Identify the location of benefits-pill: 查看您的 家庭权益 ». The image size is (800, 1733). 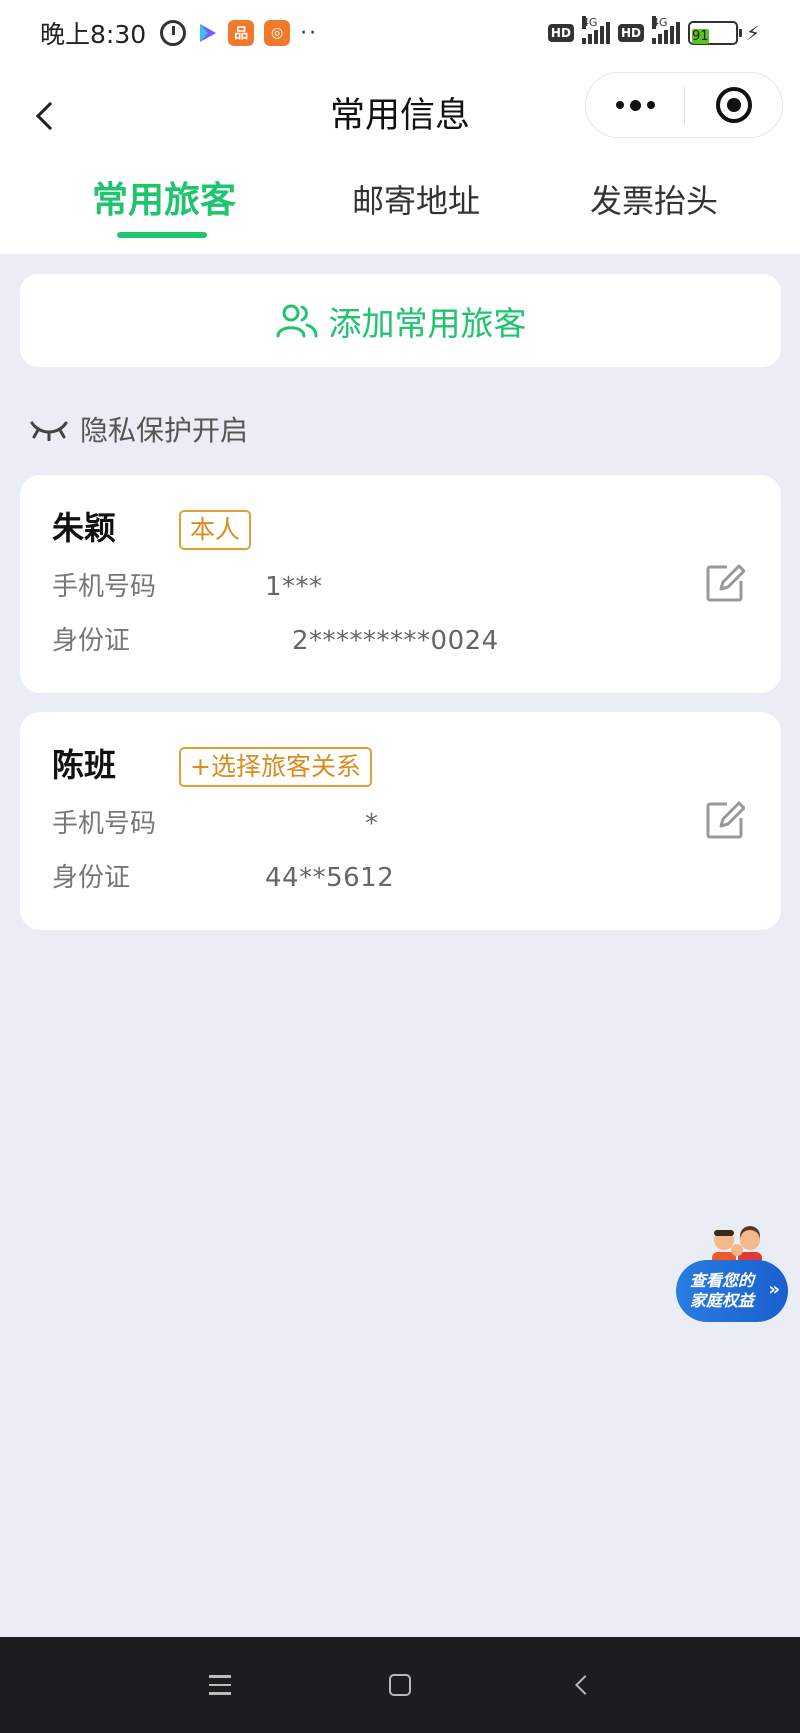
(732, 1291).